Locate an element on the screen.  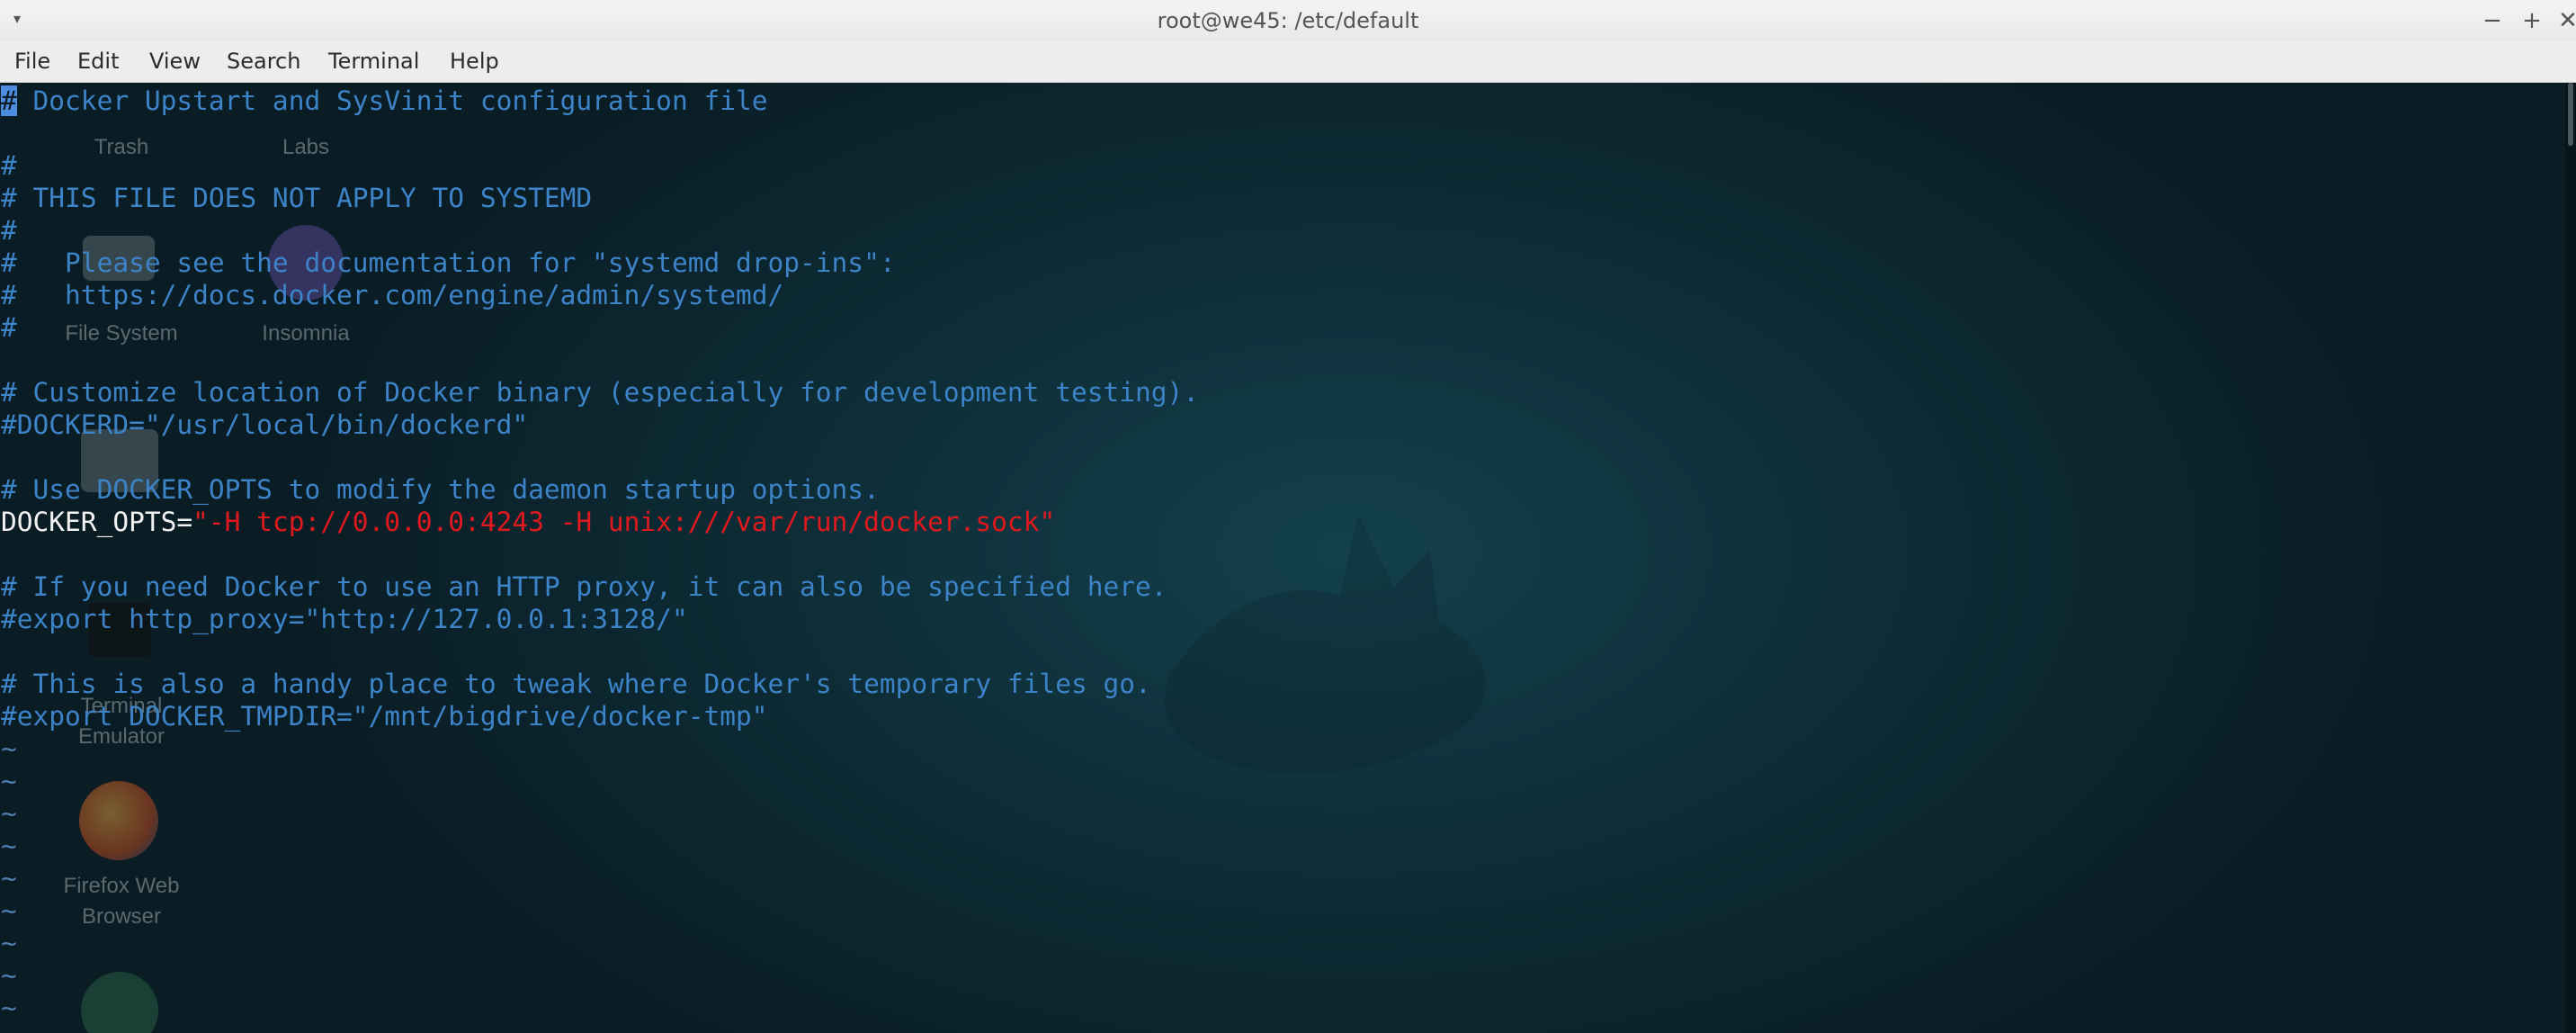
desktop-icon-labs: Labs is located at coordinates (305, 147).